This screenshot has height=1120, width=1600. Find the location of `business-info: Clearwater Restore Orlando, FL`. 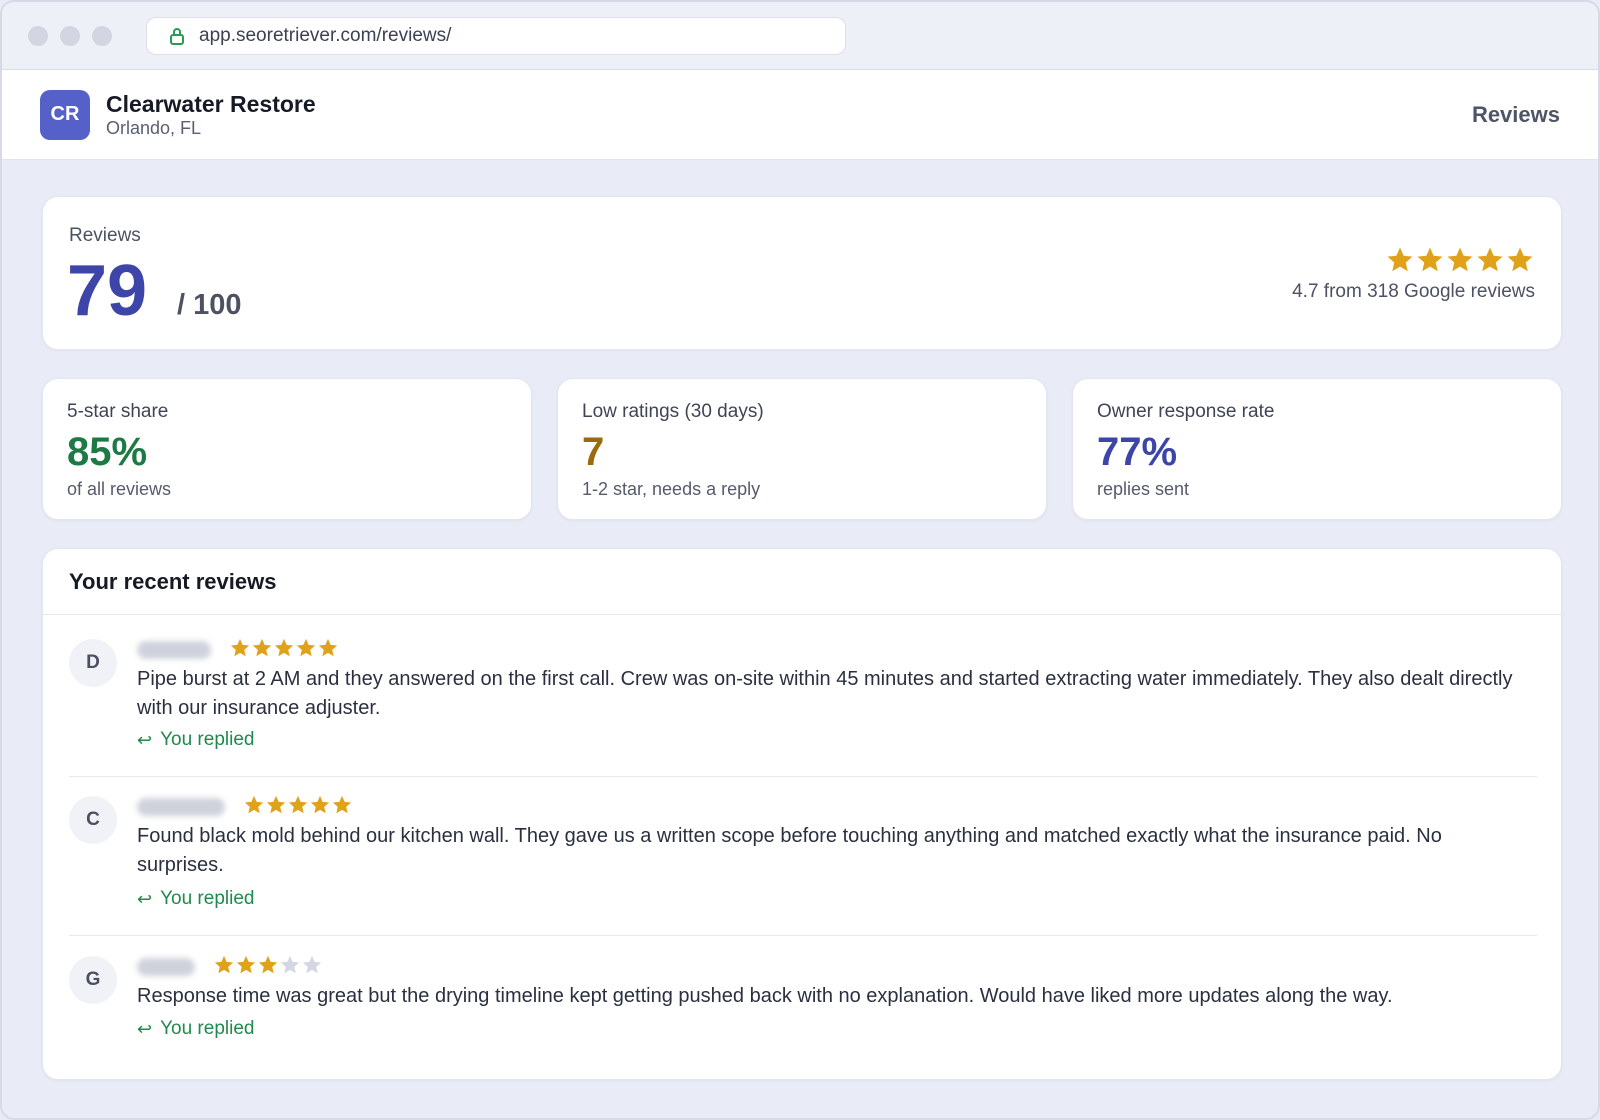

business-info: Clearwater Restore Orlando, FL is located at coordinates (211, 115).